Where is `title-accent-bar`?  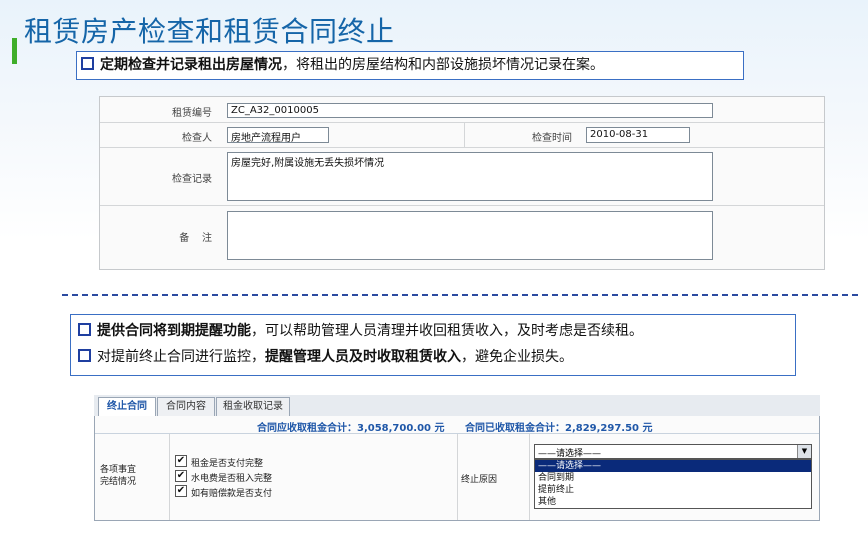
title-accent-bar is located at coordinates (14, 51).